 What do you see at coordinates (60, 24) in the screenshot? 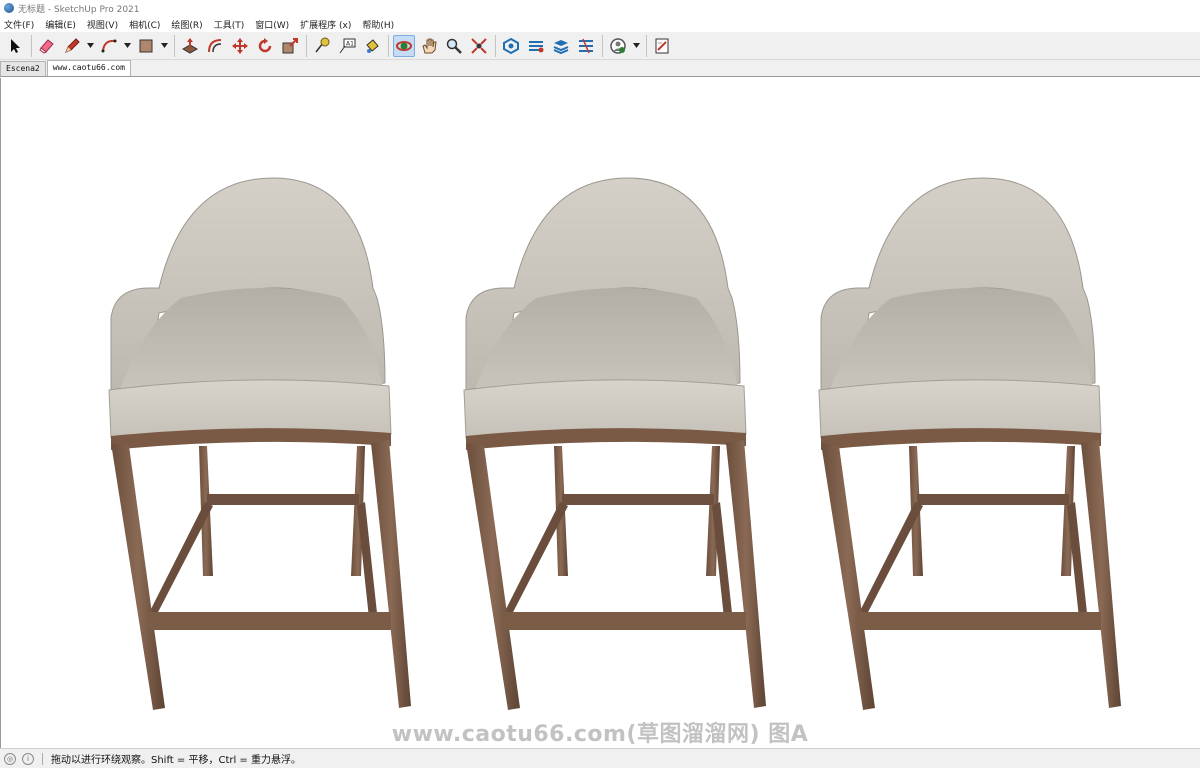
I see `menu-edit: 编辑(E)` at bounding box center [60, 24].